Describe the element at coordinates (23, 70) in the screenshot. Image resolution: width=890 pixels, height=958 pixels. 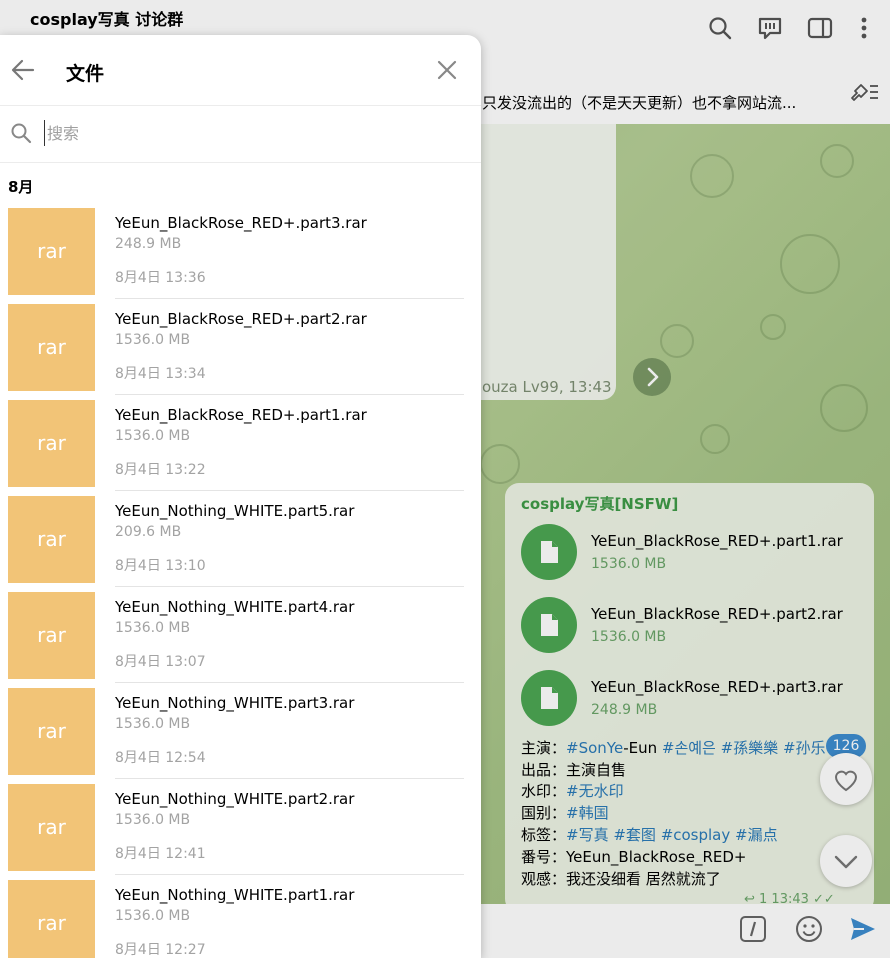
I see `back-arrow-icon` at that location.